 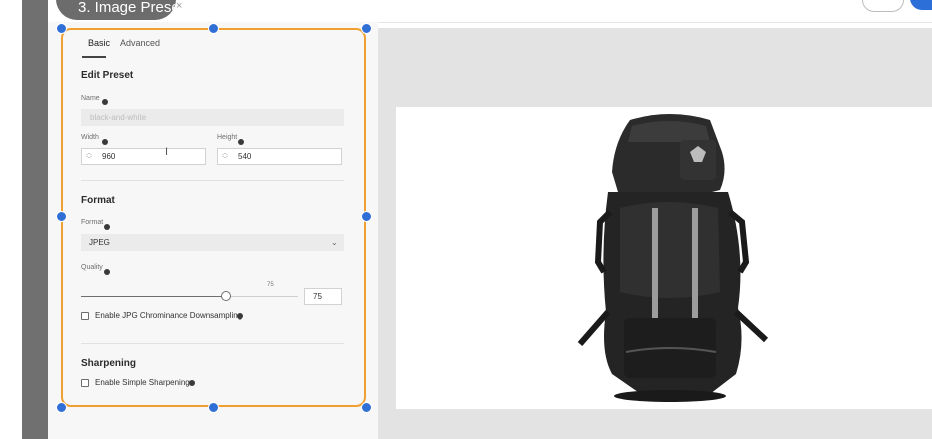 What do you see at coordinates (98, 200) in the screenshot?
I see `format-heading: Format` at bounding box center [98, 200].